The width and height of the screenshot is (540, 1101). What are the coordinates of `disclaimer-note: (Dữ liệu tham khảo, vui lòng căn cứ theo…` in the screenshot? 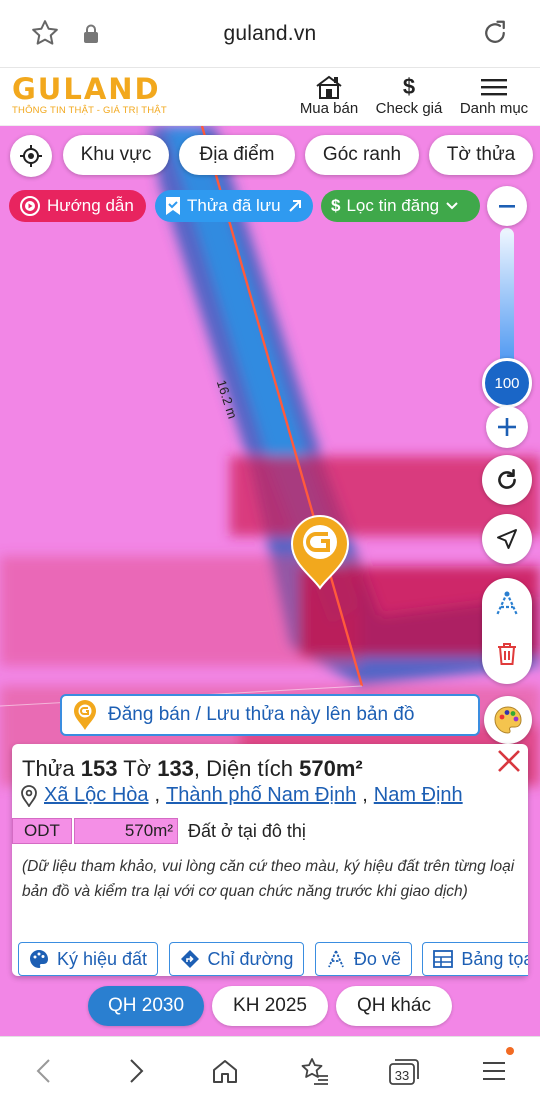 It's located at (268, 879).